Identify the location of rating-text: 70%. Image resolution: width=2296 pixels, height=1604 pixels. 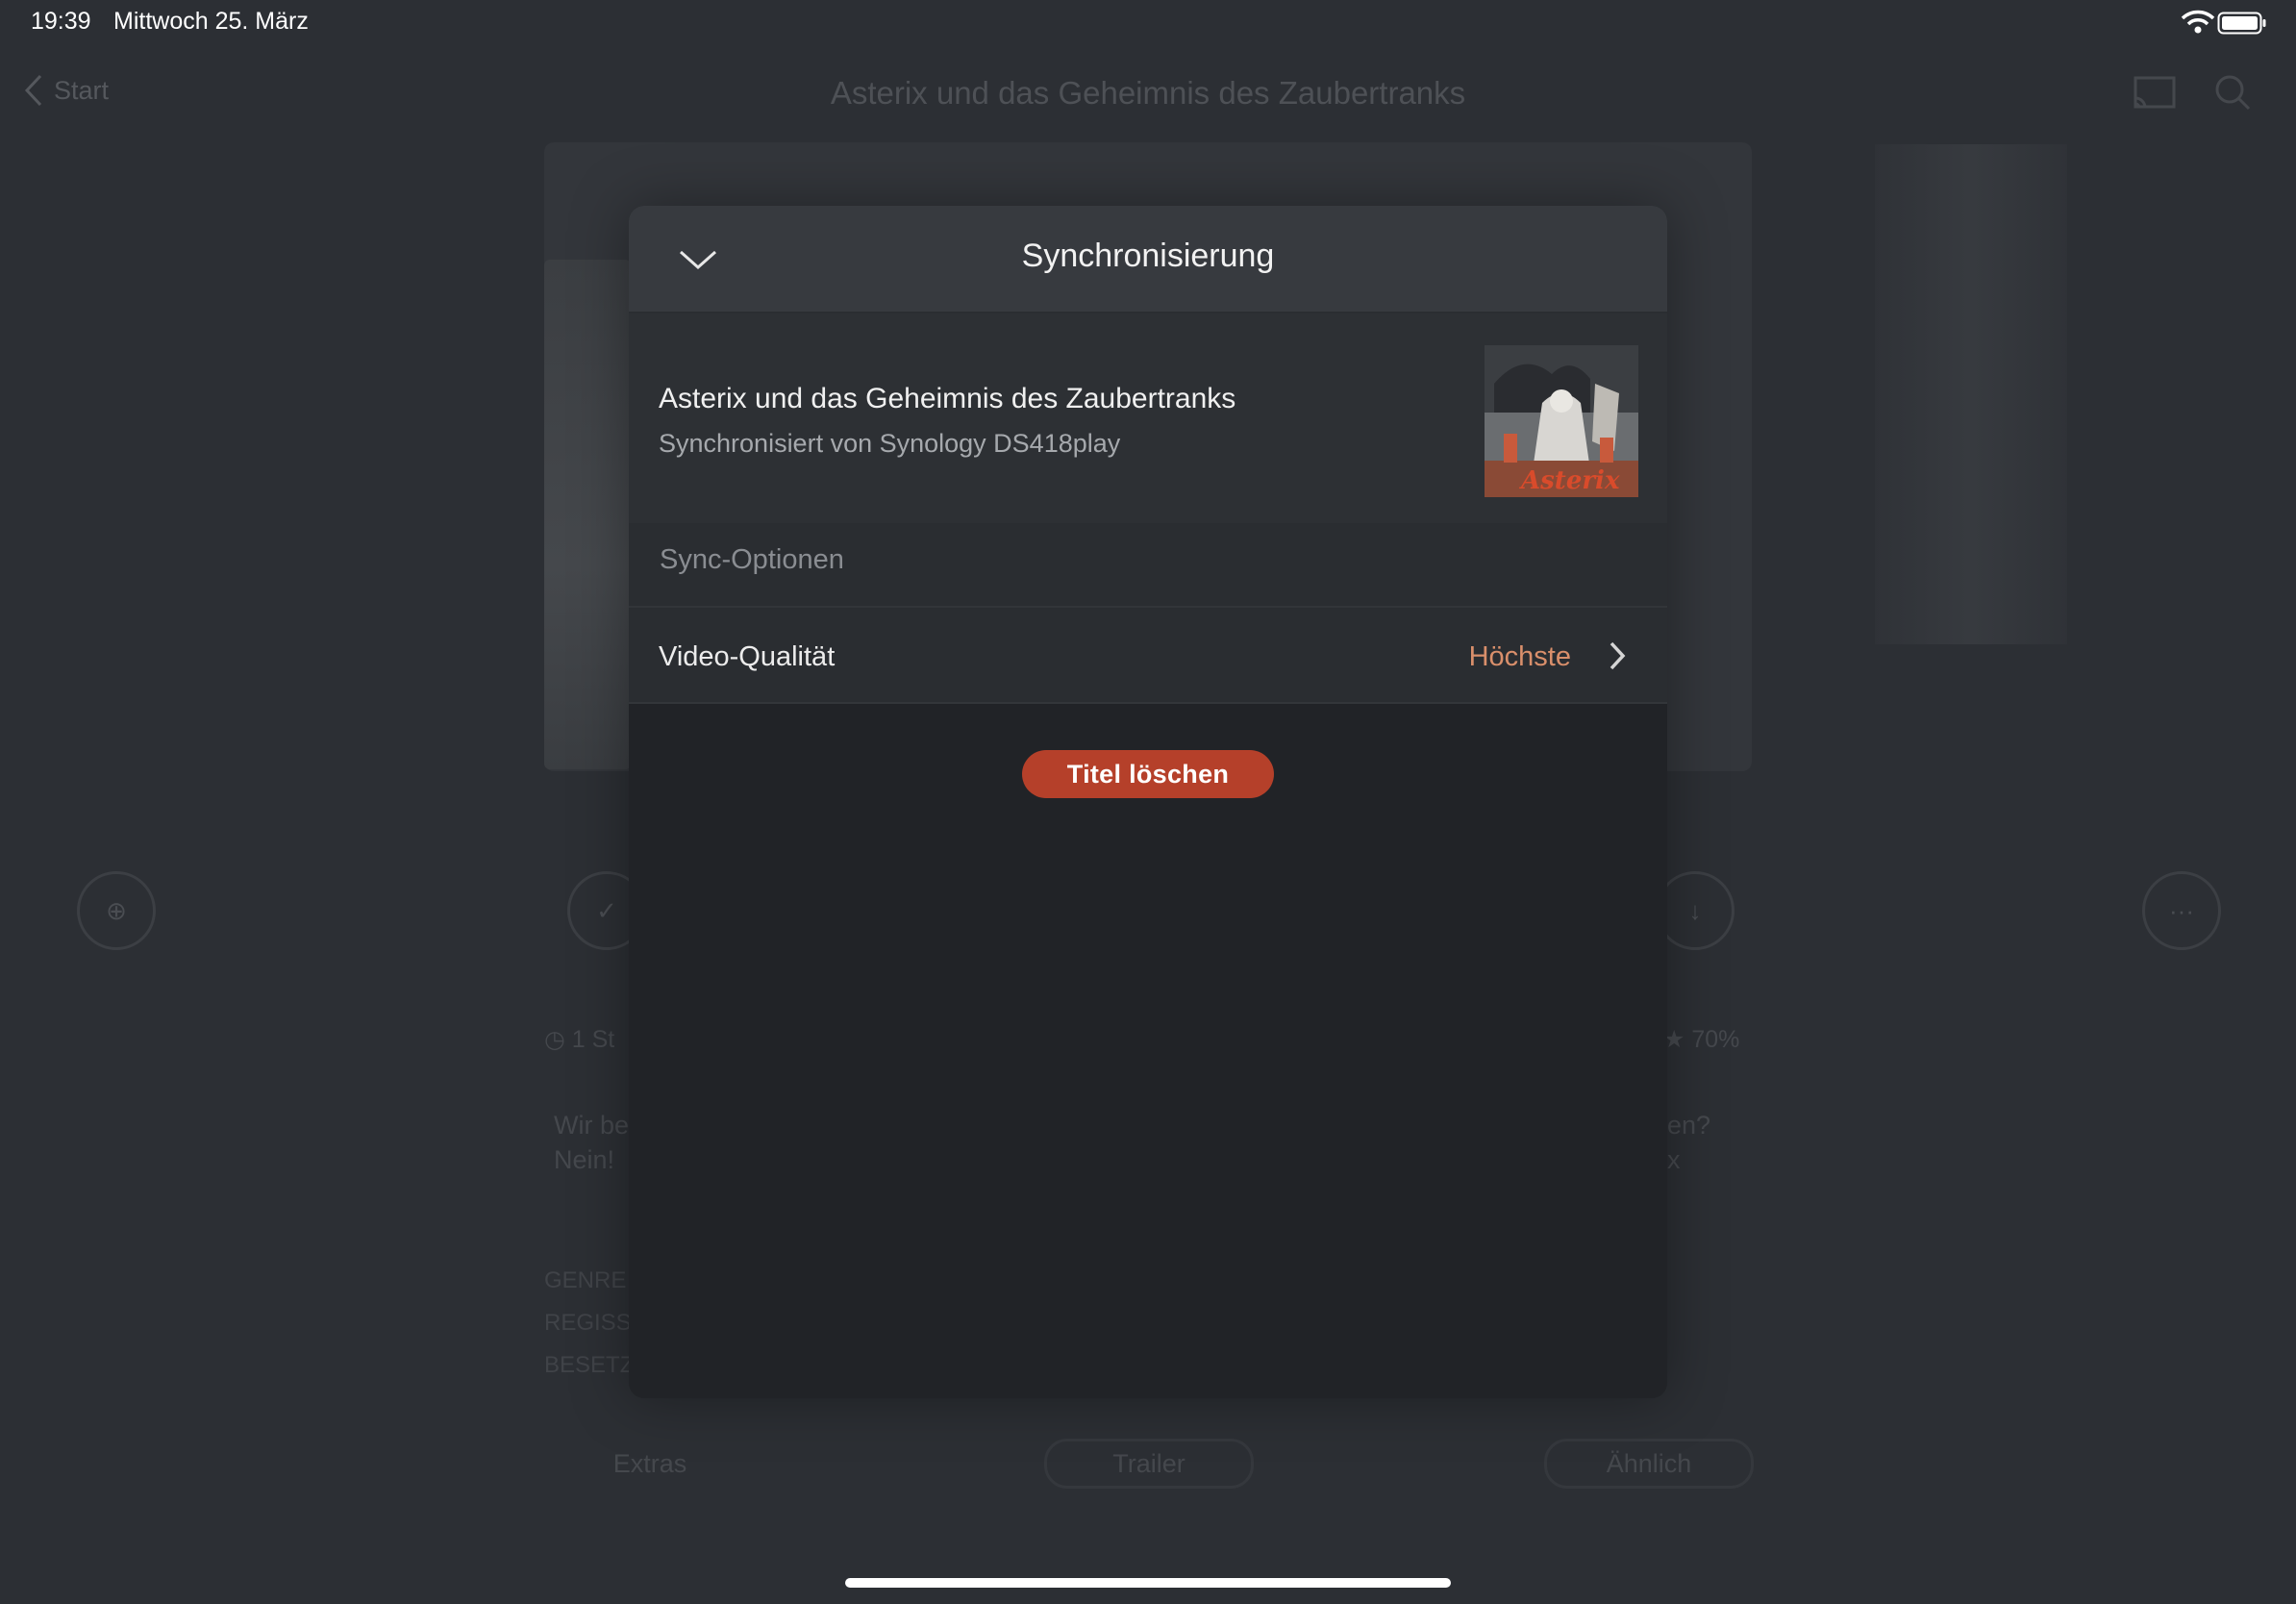
(1715, 1039).